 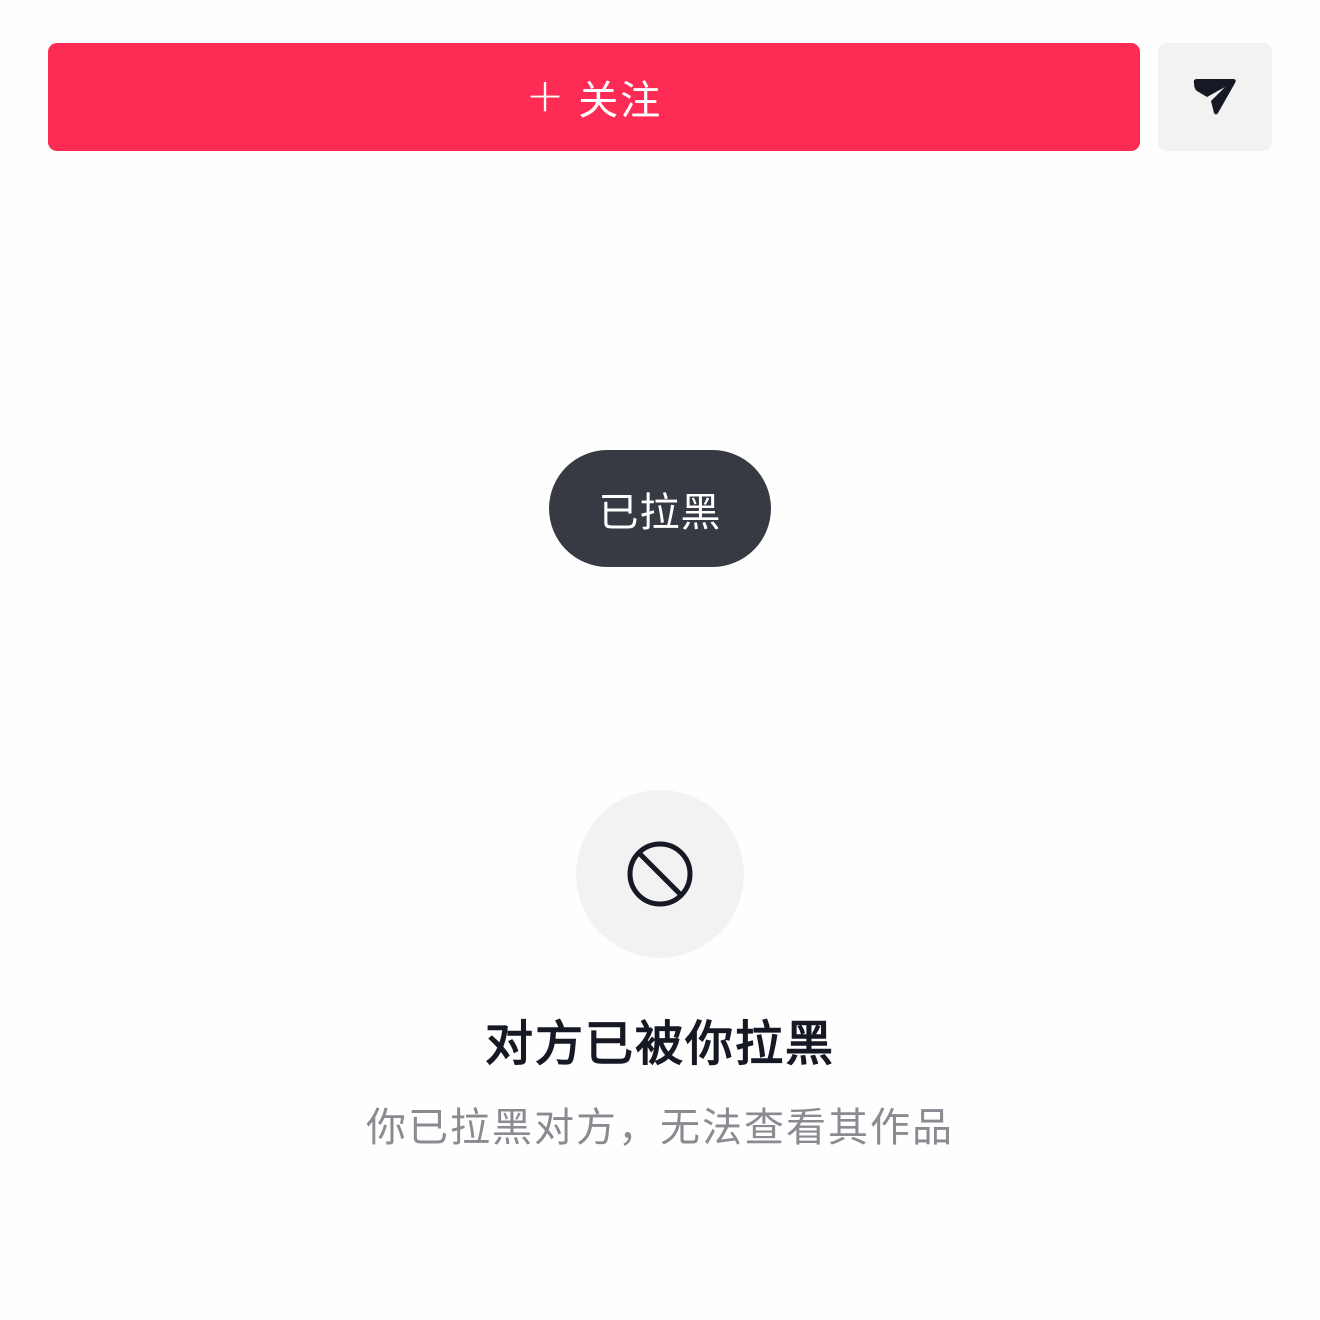 I want to click on blocked-toast: 已拉黑, so click(x=660, y=508).